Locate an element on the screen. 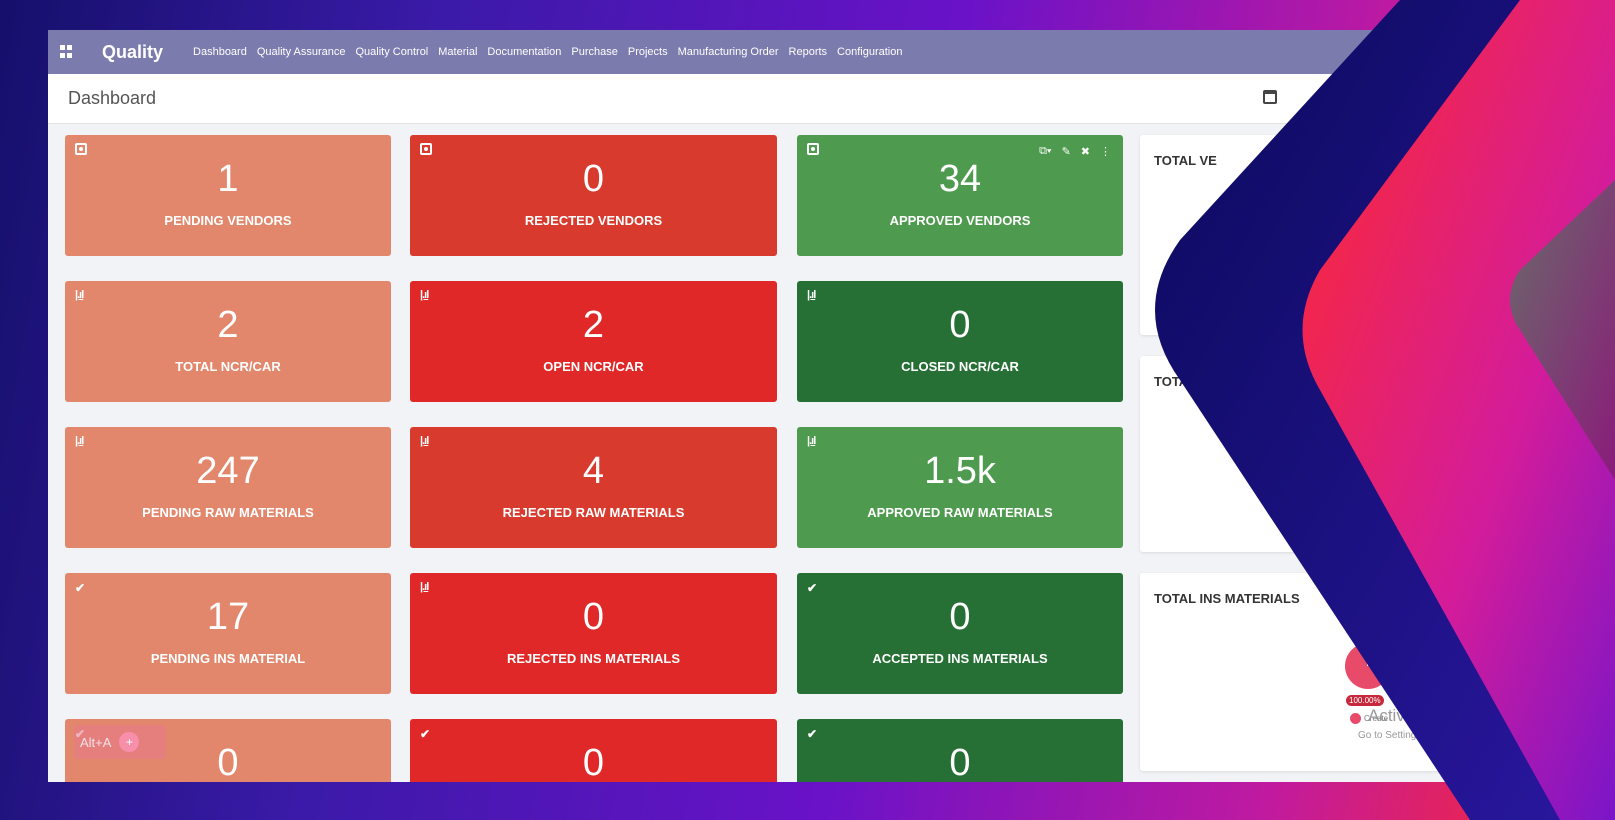 The height and width of the screenshot is (820, 1615). card-label: REJECTED VENDORS is located at coordinates (593, 220).